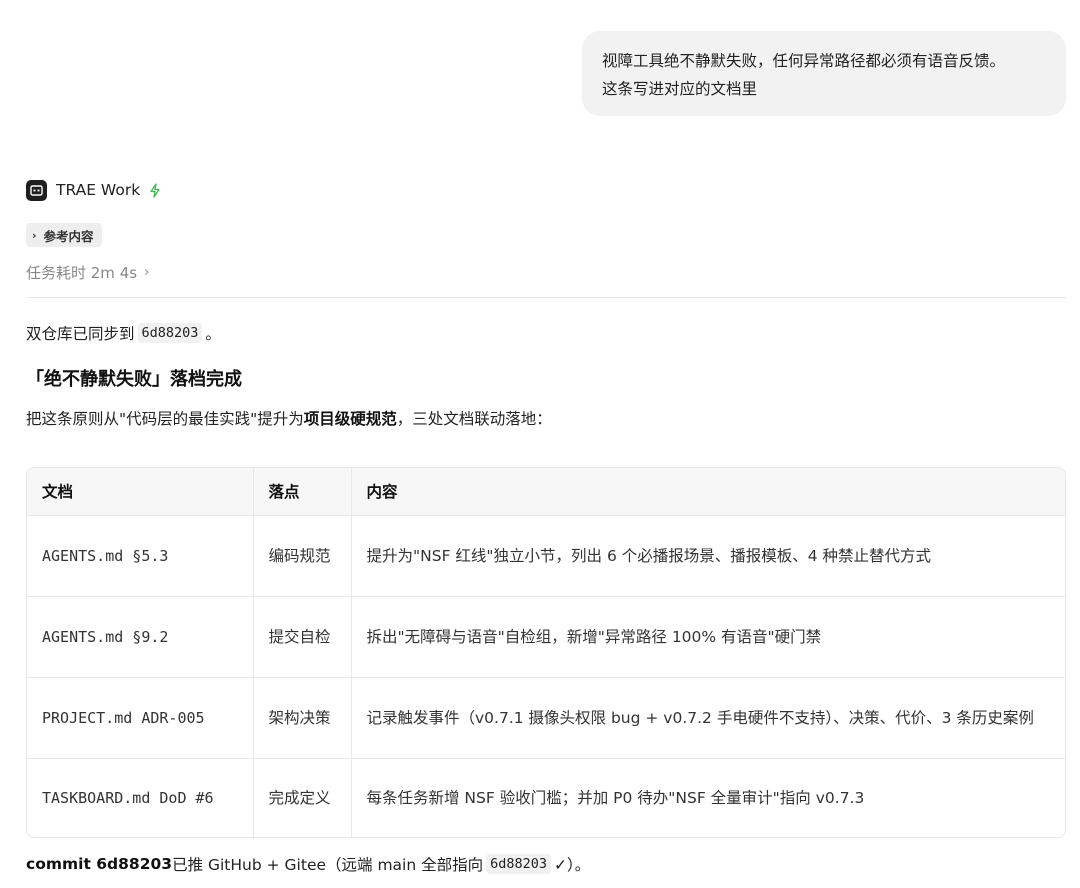 Image resolution: width=1080 pixels, height=888 pixels. Describe the element at coordinates (213, 334) in the screenshot. I see `sync-suffix: 。` at that location.